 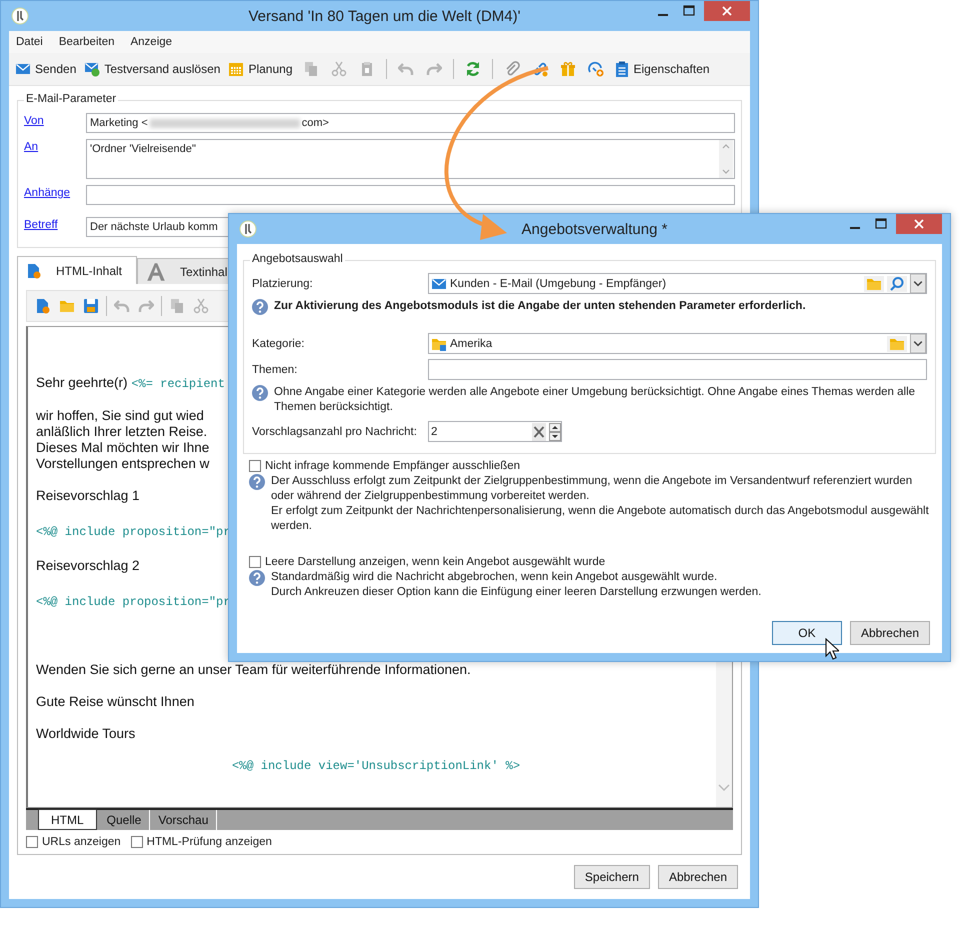 I want to click on field-link: An, so click(x=55, y=146).